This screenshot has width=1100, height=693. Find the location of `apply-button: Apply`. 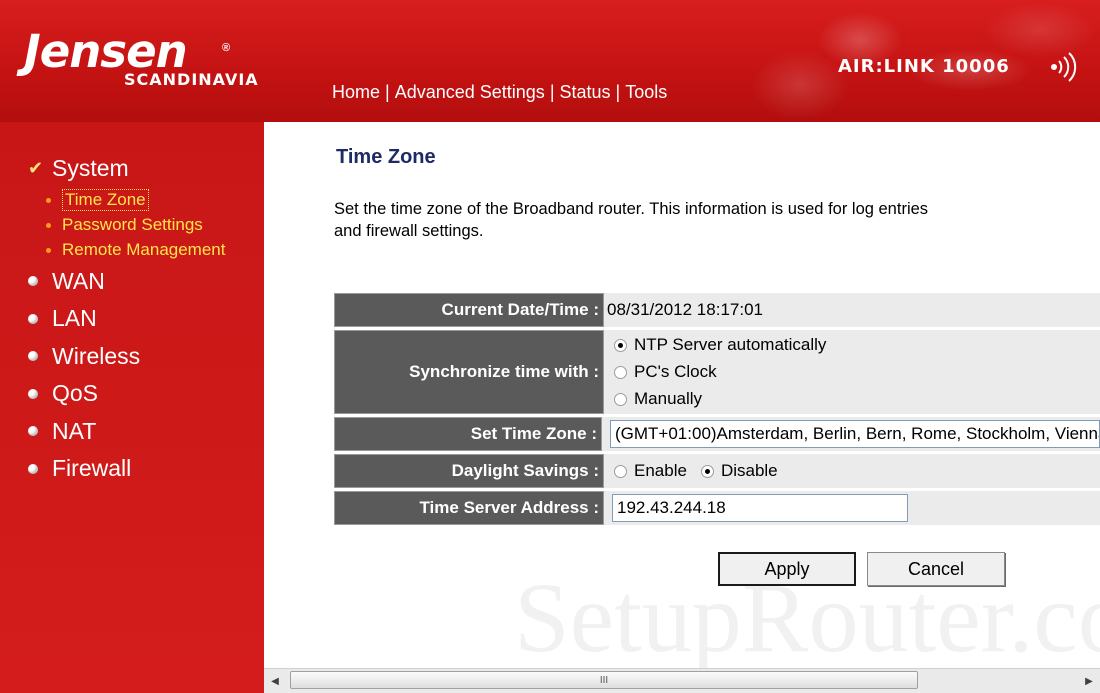

apply-button: Apply is located at coordinates (787, 569).